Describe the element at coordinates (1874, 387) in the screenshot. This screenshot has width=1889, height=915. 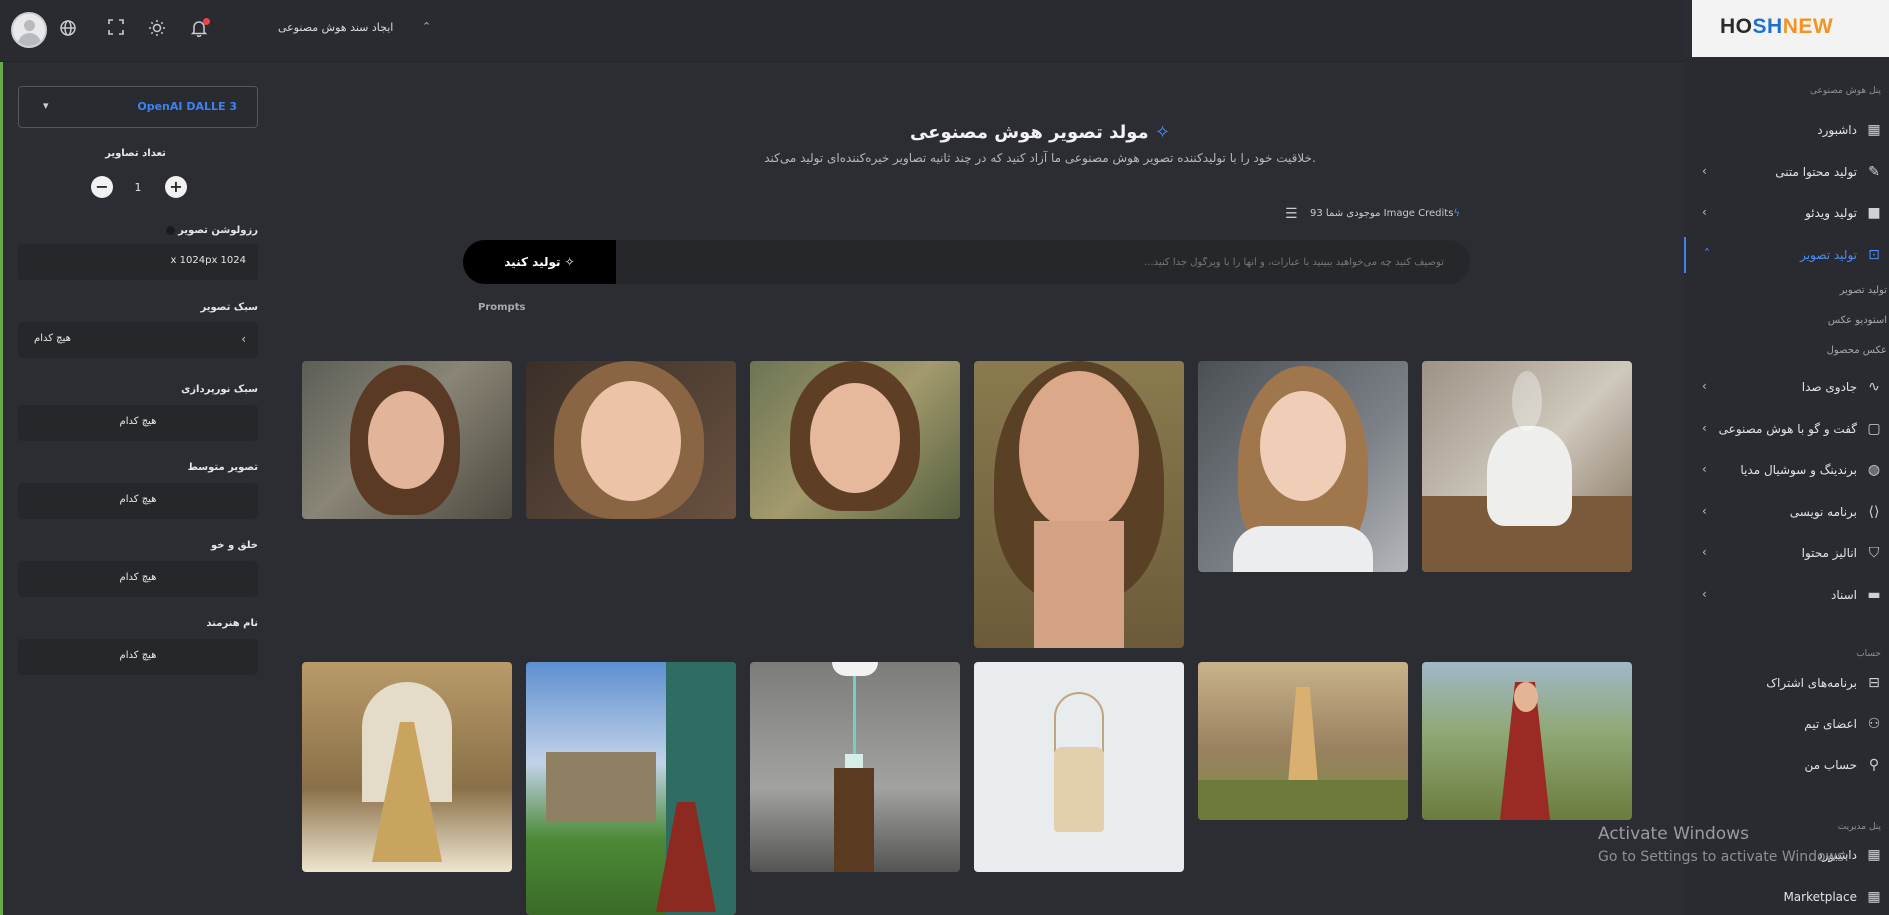
I see `waveform-icon: ∿` at that location.